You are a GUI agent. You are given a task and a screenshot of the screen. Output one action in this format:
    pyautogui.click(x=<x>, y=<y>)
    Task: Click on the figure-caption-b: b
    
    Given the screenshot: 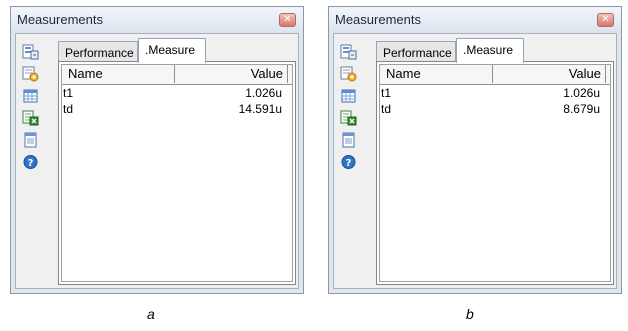 What is the action you would take?
    pyautogui.click(x=470, y=314)
    